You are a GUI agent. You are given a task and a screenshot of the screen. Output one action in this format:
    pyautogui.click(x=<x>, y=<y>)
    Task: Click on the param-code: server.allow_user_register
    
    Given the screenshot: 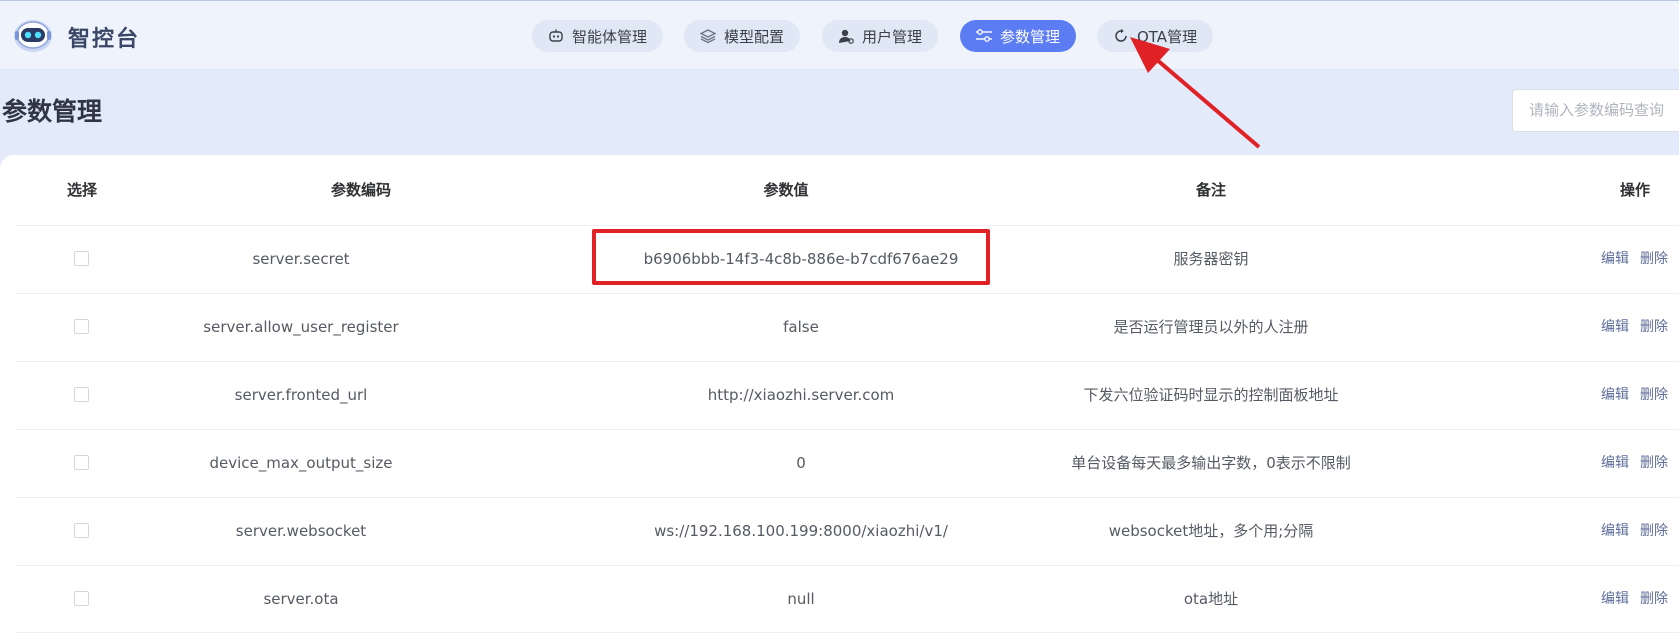 What is the action you would take?
    pyautogui.click(x=301, y=327)
    